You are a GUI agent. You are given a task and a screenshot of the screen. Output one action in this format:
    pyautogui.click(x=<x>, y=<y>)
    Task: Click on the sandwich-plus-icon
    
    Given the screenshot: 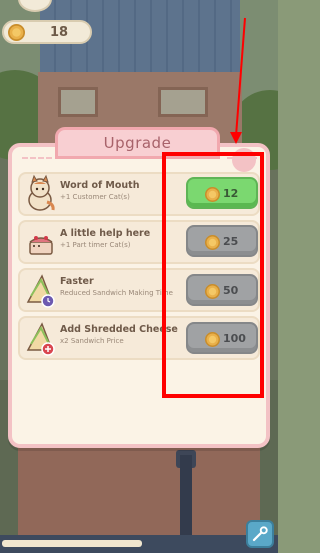 What is the action you would take?
    pyautogui.click(x=40, y=339)
    